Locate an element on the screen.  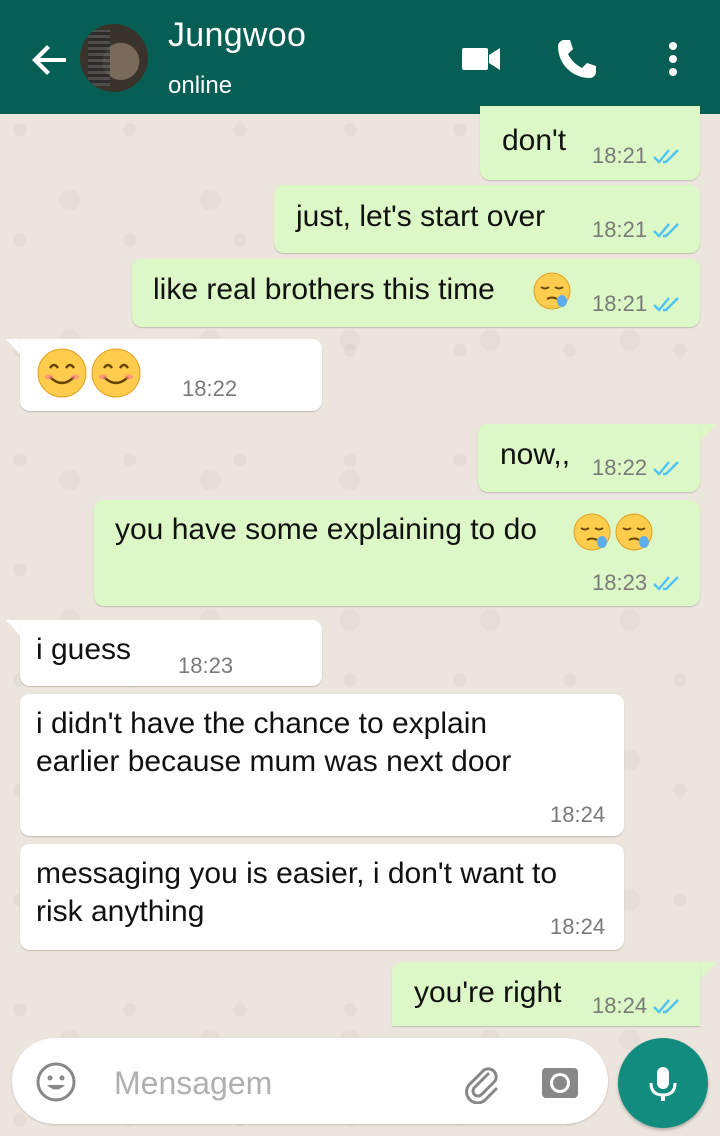
microphone-icon is located at coordinates (663, 1084).